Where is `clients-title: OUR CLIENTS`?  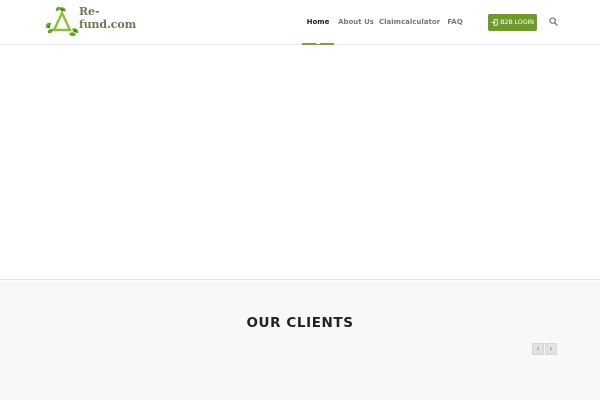 clients-title: OUR CLIENTS is located at coordinates (300, 323).